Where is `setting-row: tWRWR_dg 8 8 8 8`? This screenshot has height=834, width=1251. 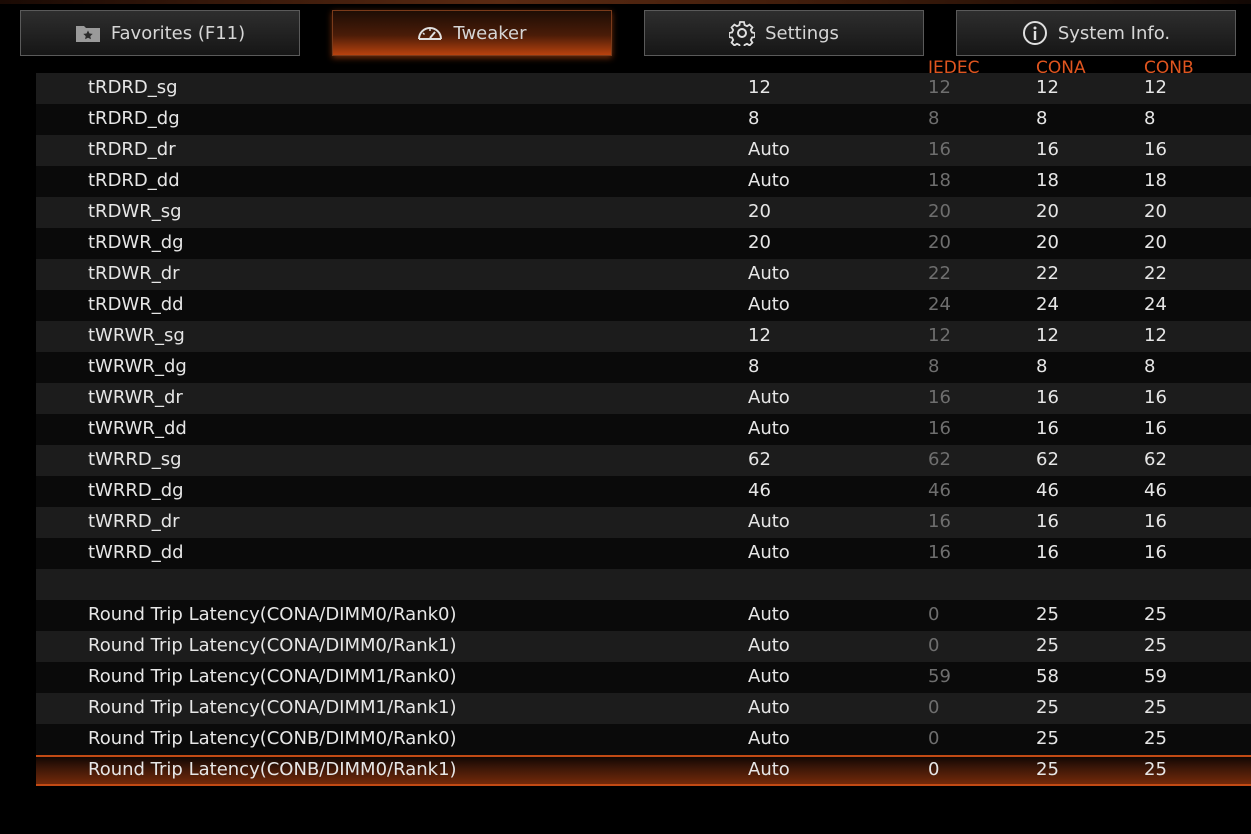 setting-row: tWRWR_dg 8 8 8 8 is located at coordinates (643, 367).